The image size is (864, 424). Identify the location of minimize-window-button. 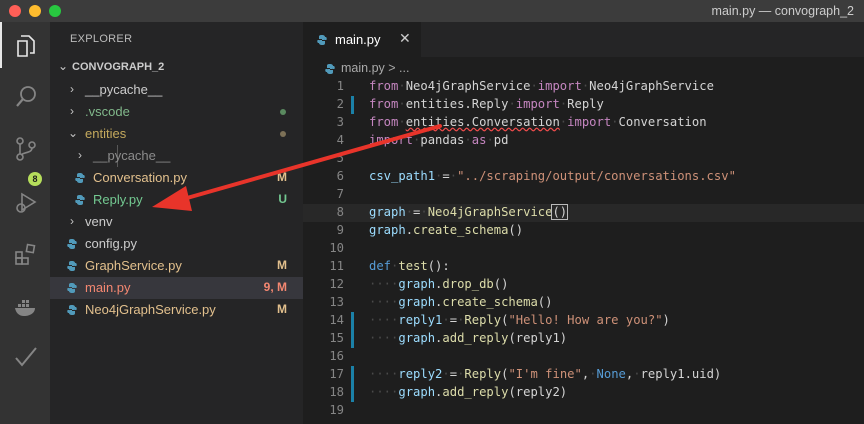
(35, 11).